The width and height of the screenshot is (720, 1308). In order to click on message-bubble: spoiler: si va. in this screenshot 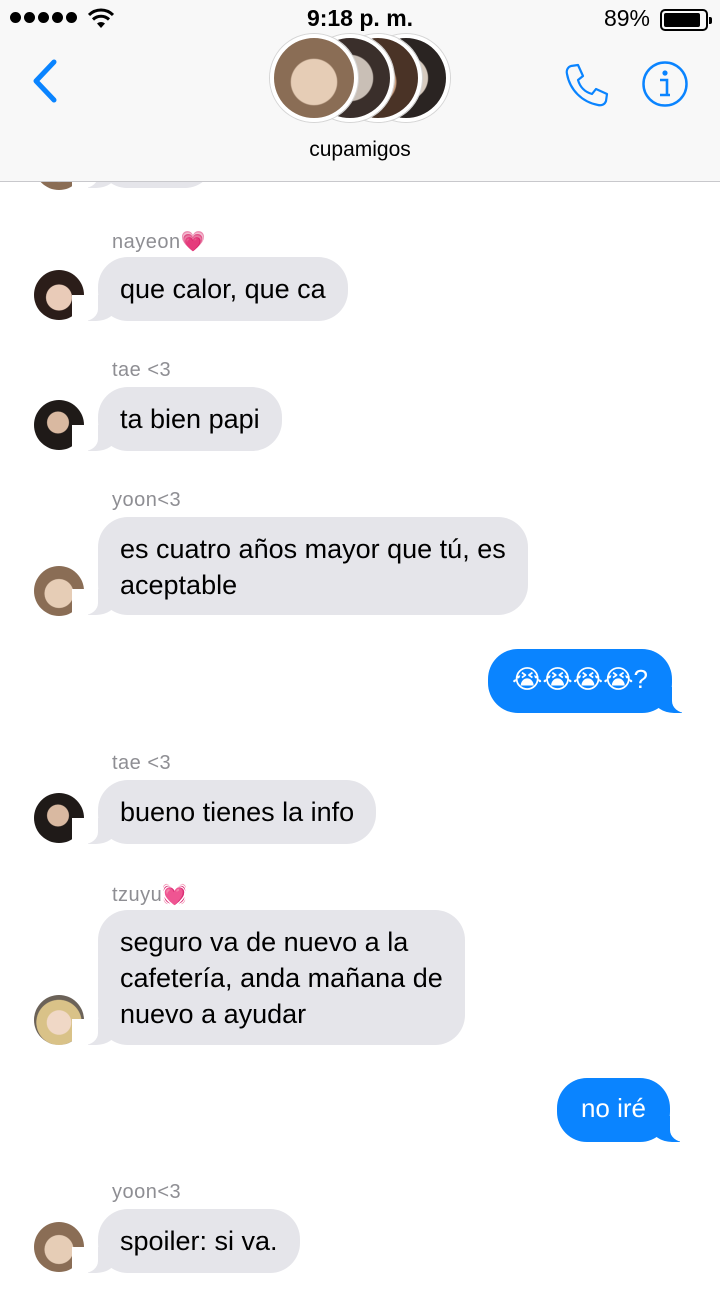, I will do `click(186, 1241)`.